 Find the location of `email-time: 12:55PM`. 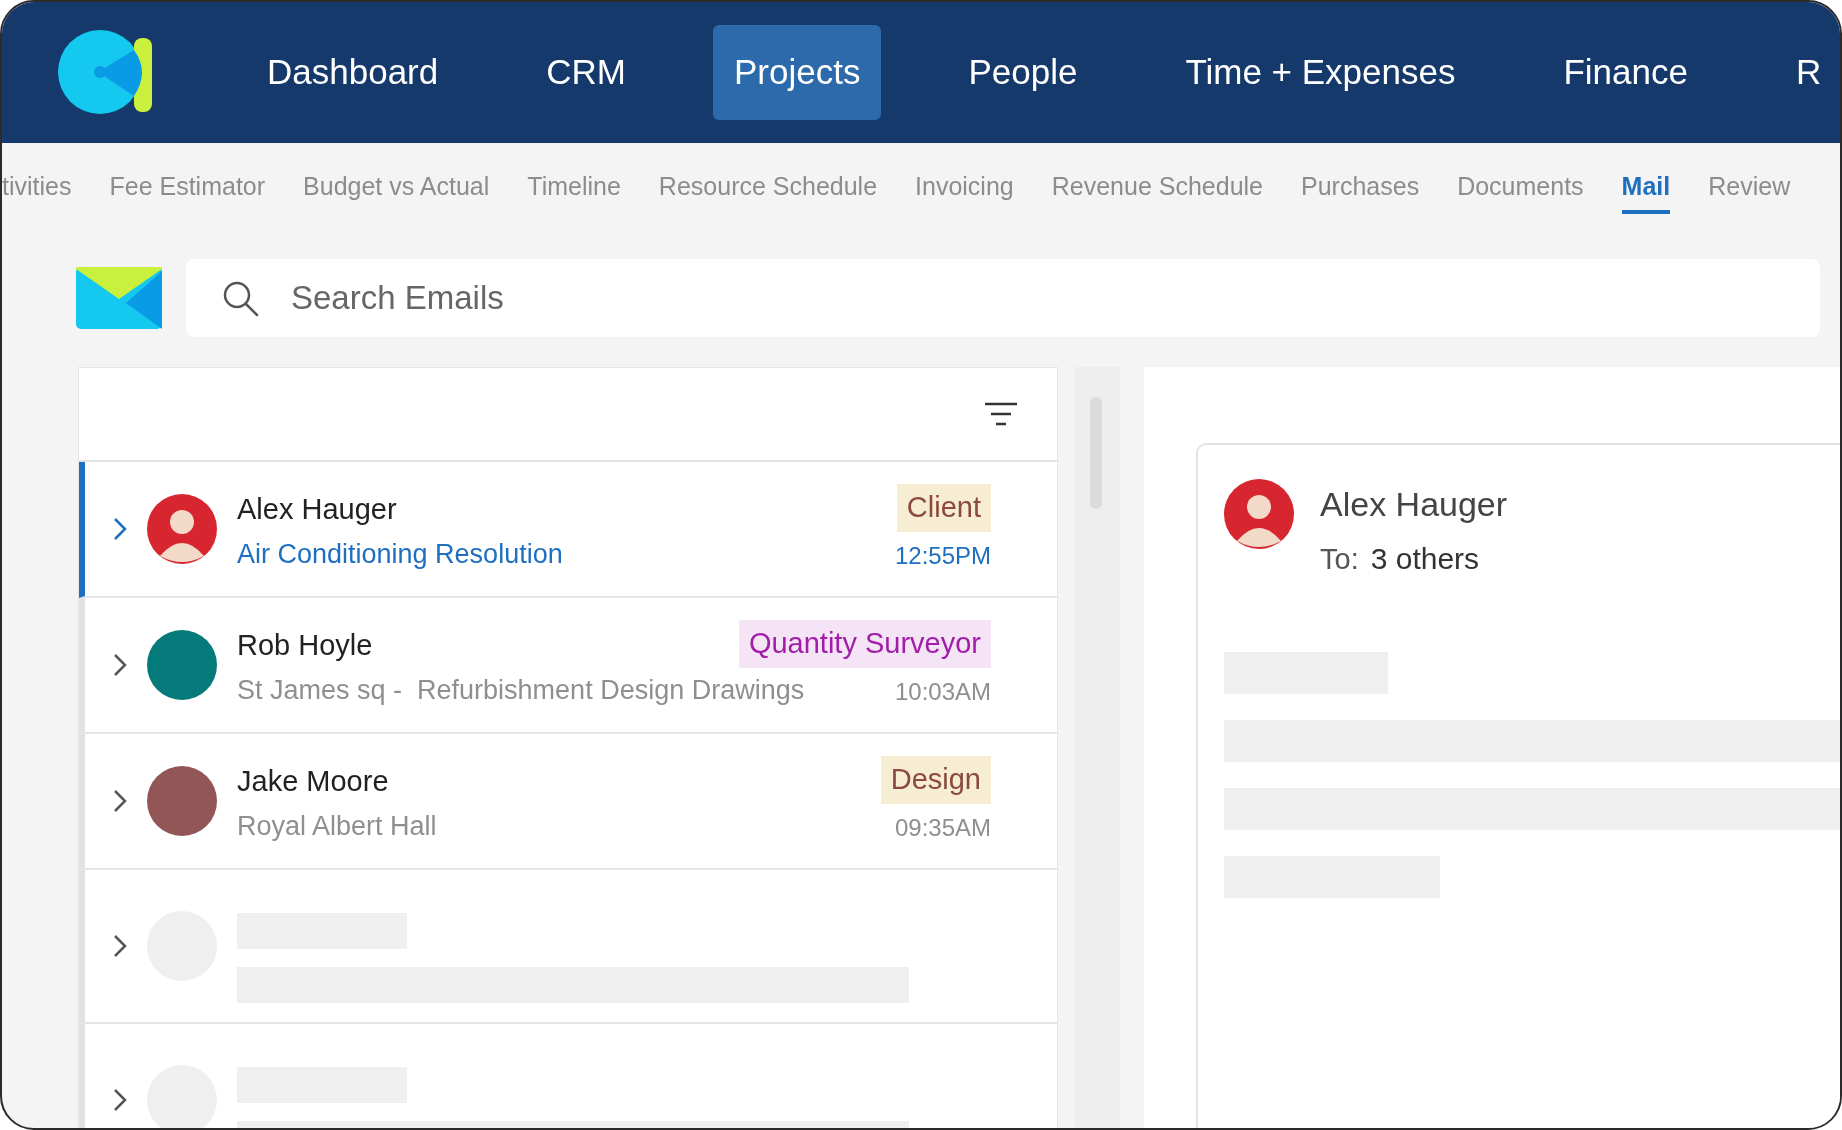

email-time: 12:55PM is located at coordinates (942, 555).